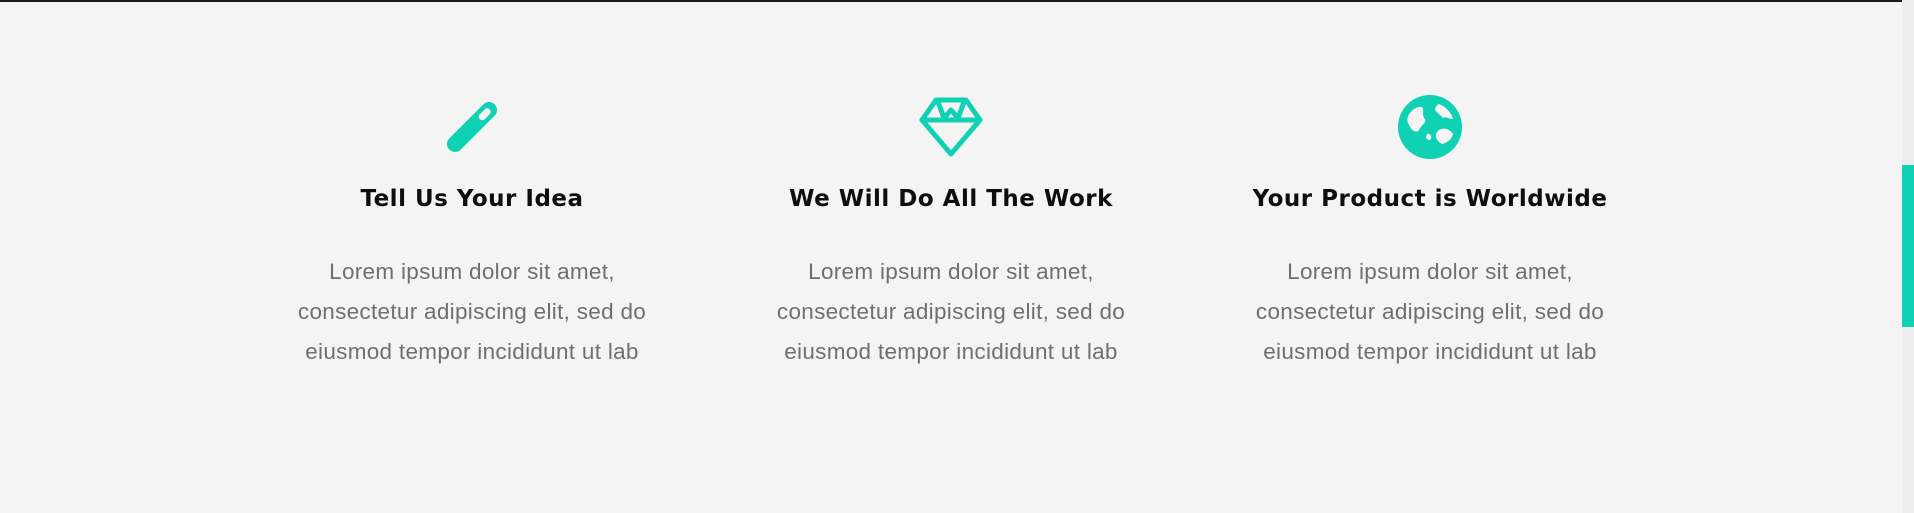 The height and width of the screenshot is (513, 1914). I want to click on magic-wand-icon, so click(472, 127).